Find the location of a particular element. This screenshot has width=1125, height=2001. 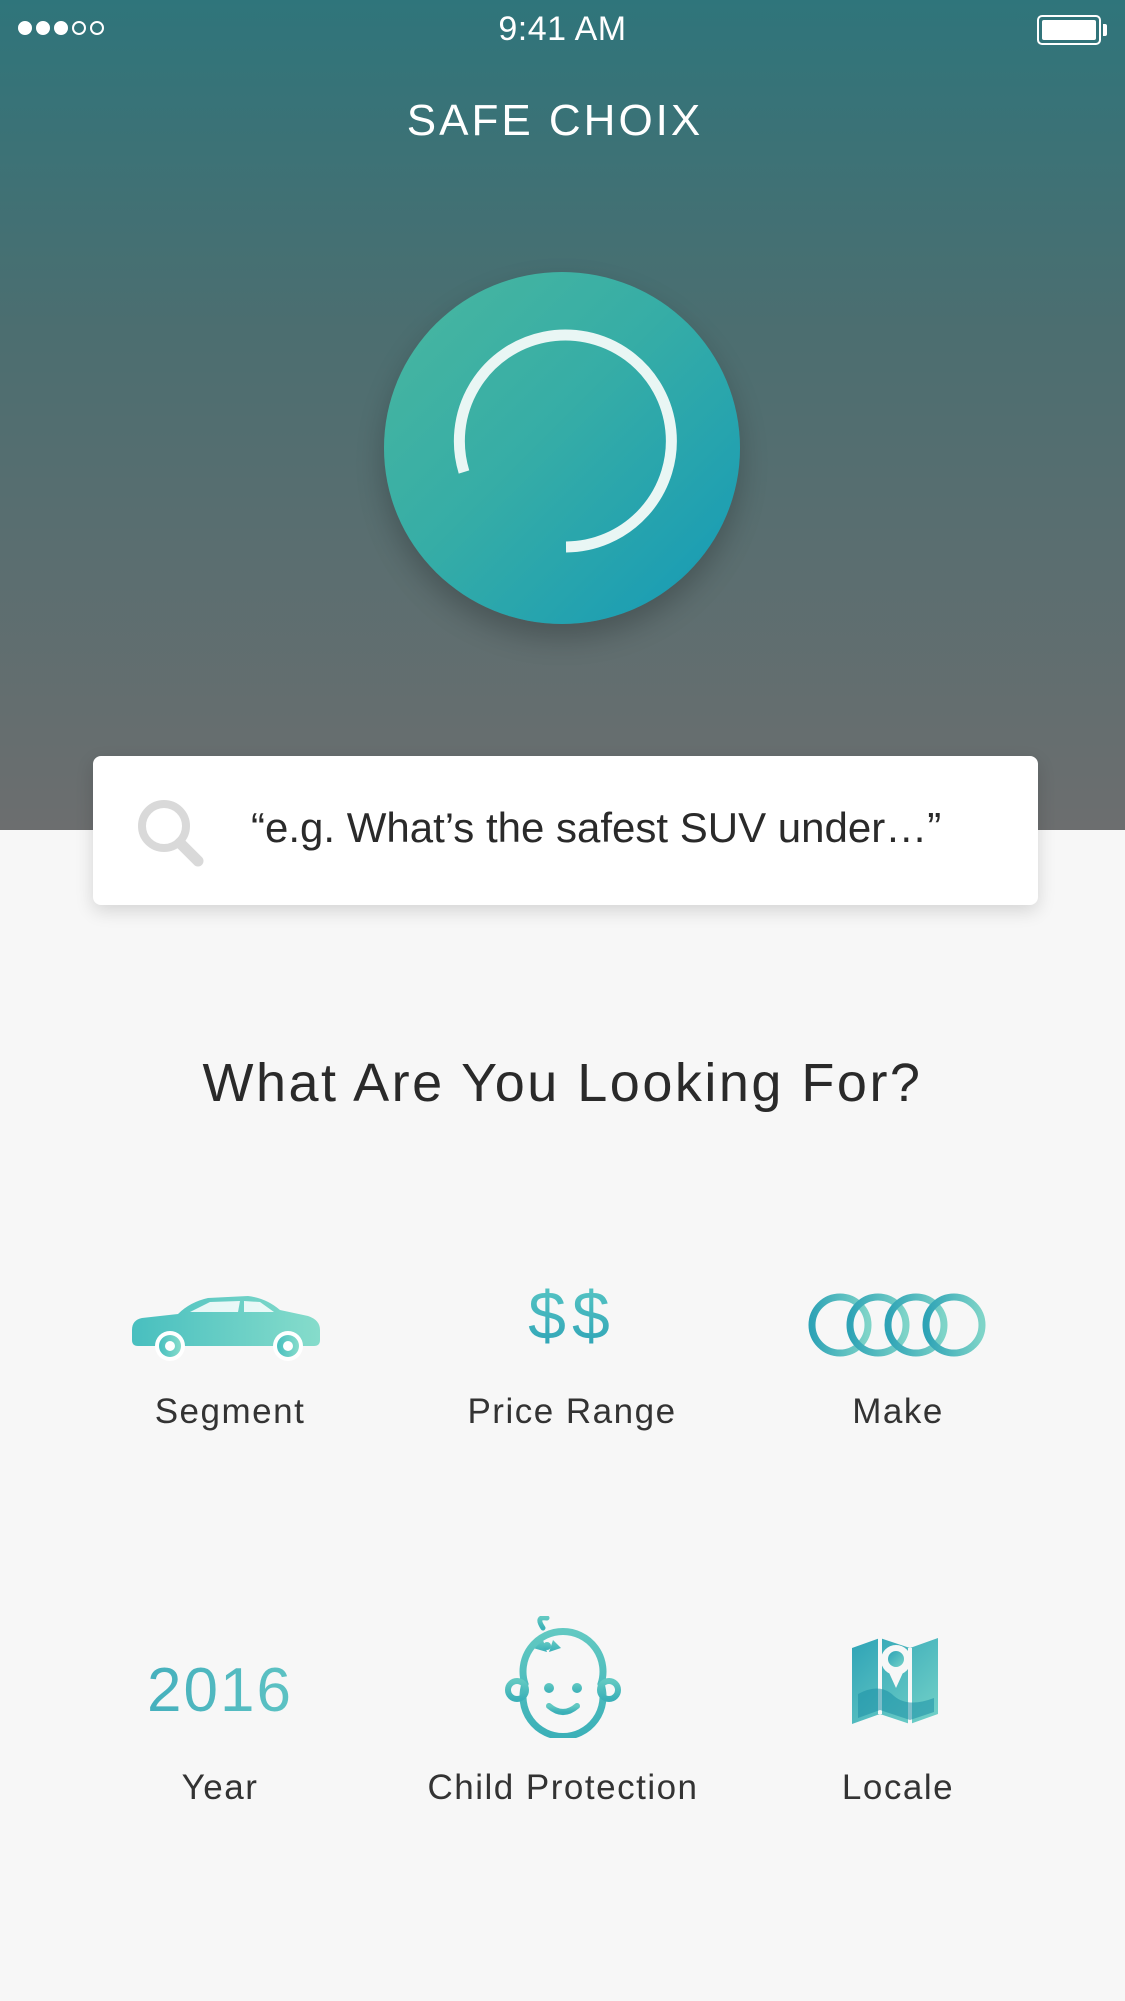

search-icon is located at coordinates (171, 833).